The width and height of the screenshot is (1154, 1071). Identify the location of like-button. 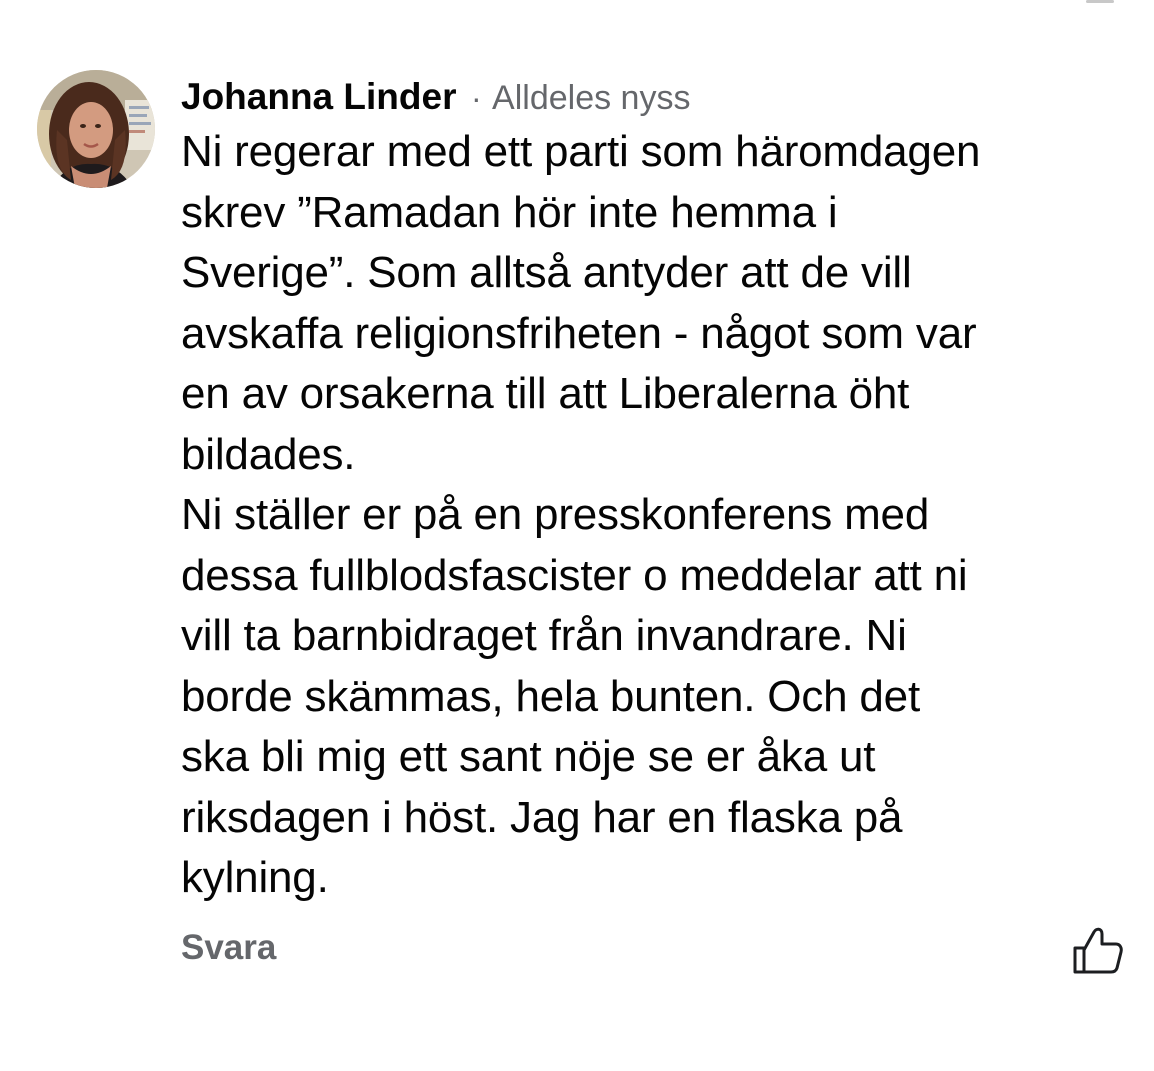
(1097, 950).